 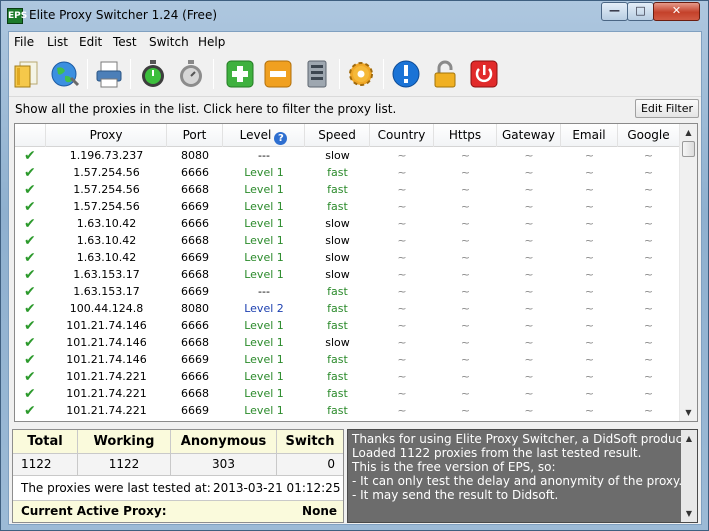 I want to click on table-row: ✔ 101.21.74.146 6666 Level 1 fast ~ ~ ~ ~ ~, so click(x=347, y=326).